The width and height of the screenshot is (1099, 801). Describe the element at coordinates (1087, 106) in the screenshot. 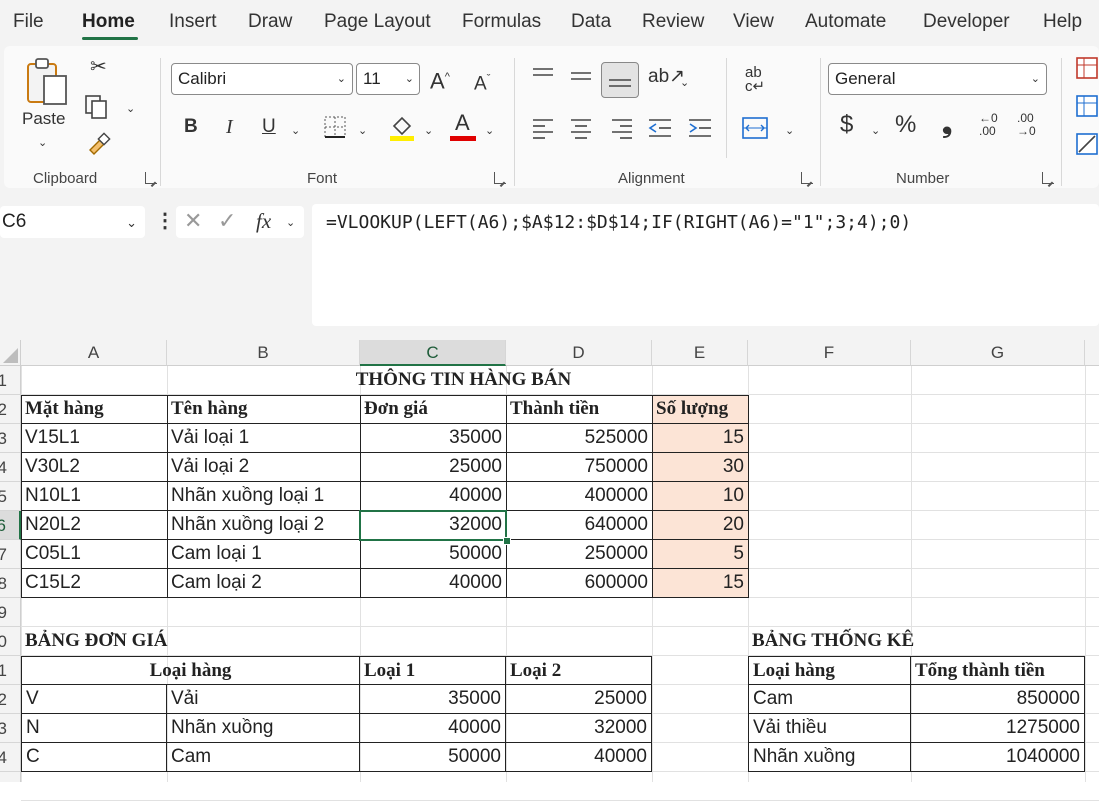

I see `format-as-table-icon` at that location.